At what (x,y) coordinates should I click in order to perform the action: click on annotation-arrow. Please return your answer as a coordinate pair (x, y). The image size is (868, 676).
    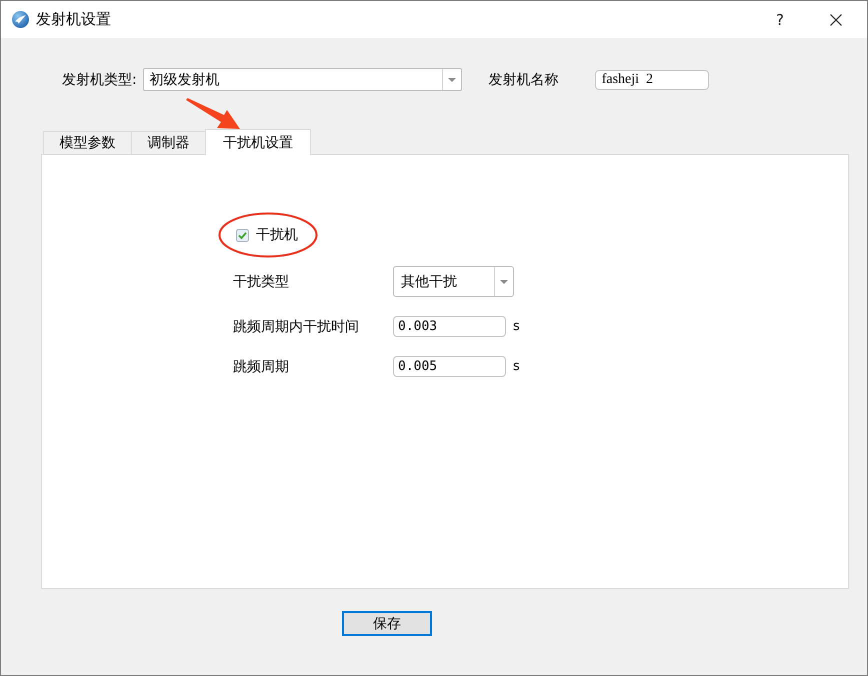
    Looking at the image, I should click on (213, 114).